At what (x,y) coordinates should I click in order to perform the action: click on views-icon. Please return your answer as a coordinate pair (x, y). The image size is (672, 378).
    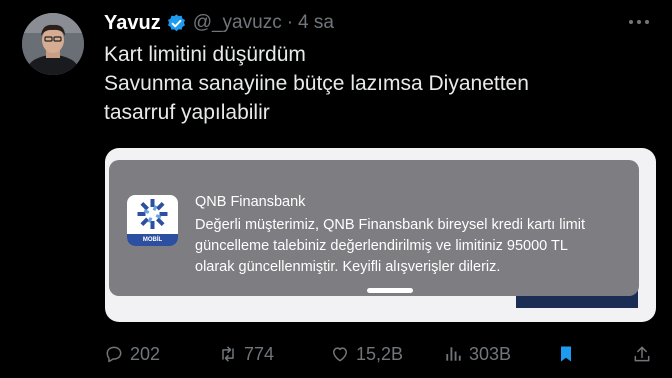
    Looking at the image, I should click on (453, 354).